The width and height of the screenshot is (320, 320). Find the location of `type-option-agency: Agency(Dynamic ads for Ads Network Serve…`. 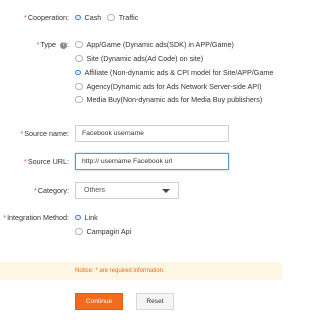

type-option-agency: Agency(Dynamic ads for Ads Network Serve… is located at coordinates (168, 86).